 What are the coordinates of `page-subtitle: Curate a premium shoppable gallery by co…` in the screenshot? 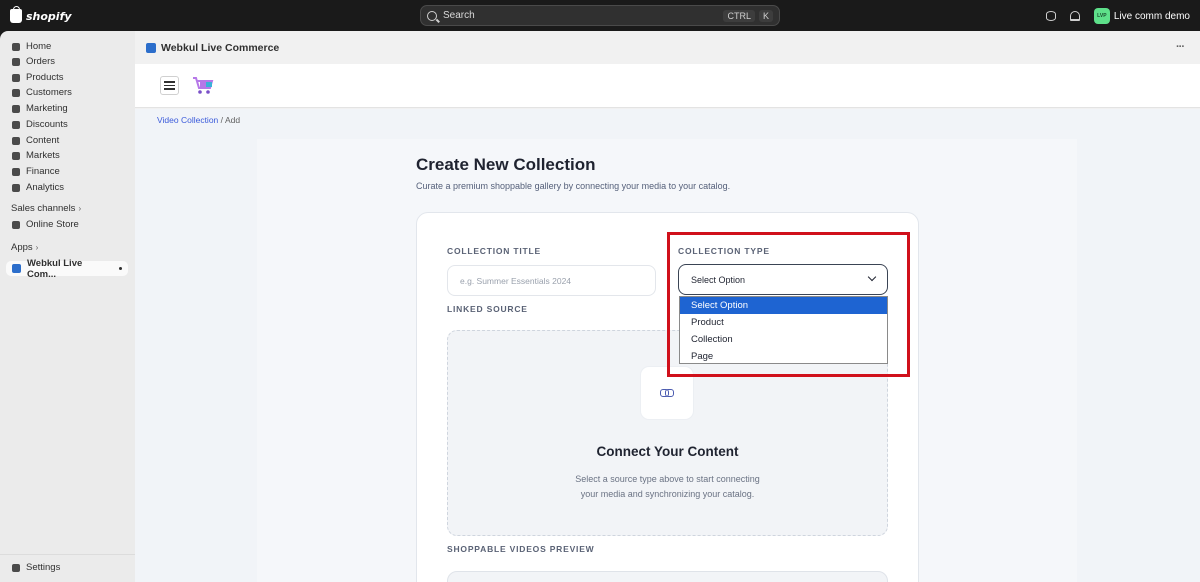 It's located at (573, 186).